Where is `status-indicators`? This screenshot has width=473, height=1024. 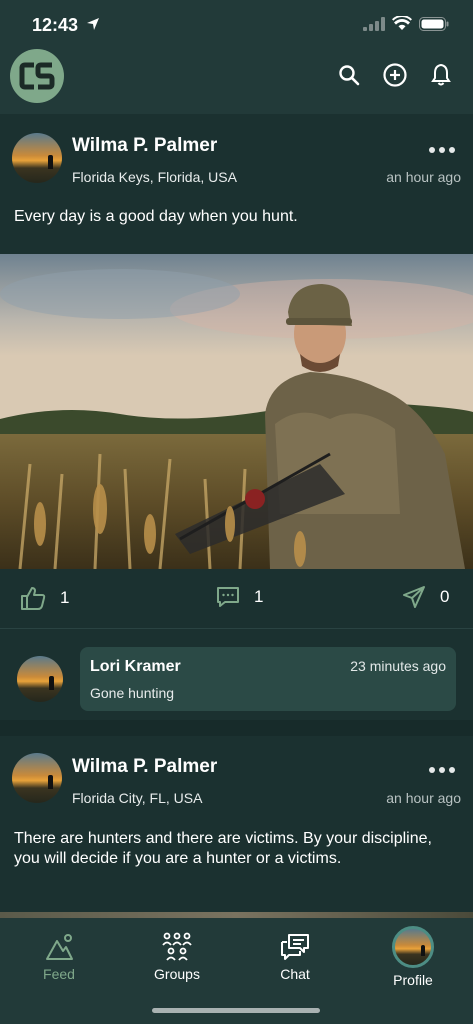
status-indicators is located at coordinates (406, 23).